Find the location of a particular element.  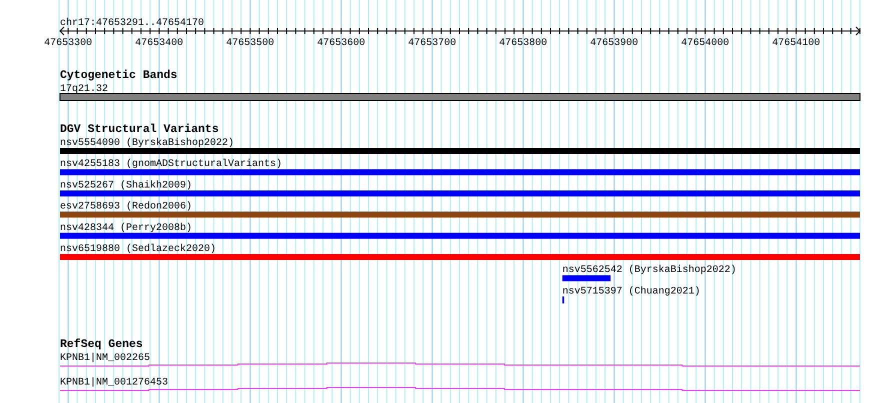

variant-label: nsv6519880 (Sedlazeck2020) is located at coordinates (138, 249).